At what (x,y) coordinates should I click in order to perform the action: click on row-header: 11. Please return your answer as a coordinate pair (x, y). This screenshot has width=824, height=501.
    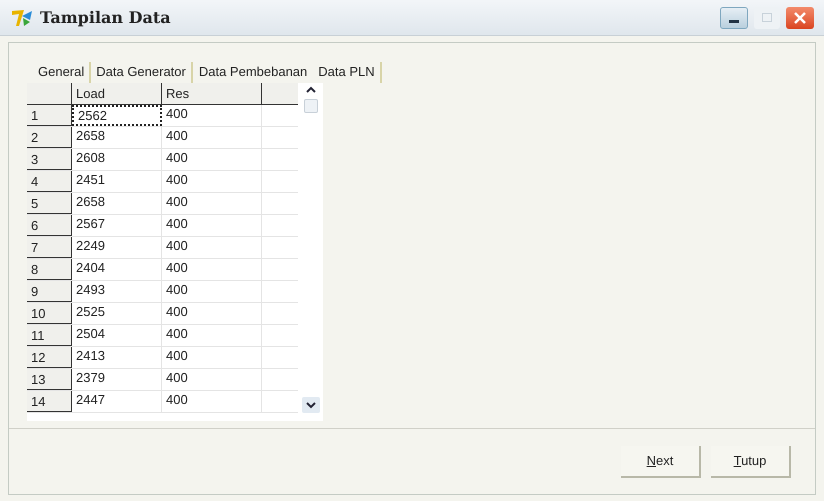
    Looking at the image, I should click on (49, 335).